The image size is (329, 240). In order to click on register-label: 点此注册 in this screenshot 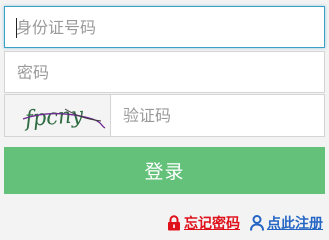, I will do `click(295, 224)`.